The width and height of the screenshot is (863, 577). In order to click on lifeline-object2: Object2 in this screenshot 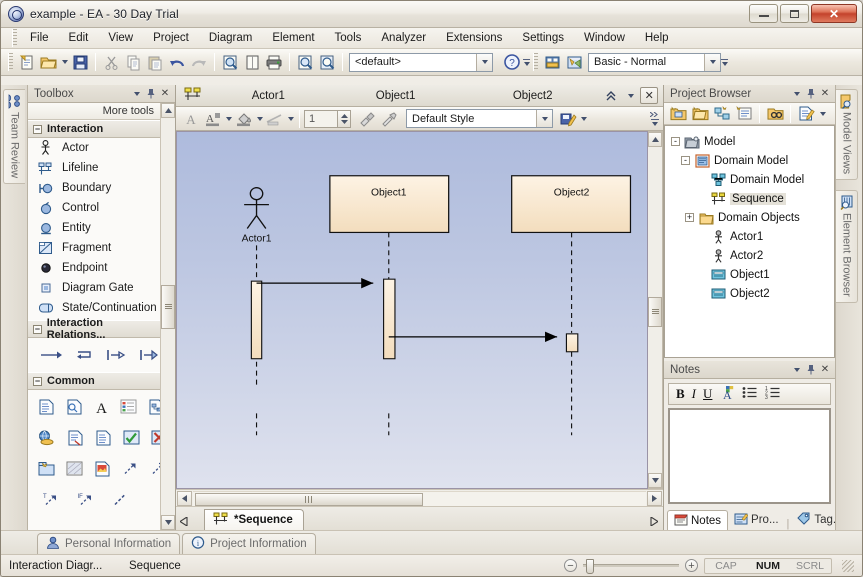, I will do `click(571, 305)`.